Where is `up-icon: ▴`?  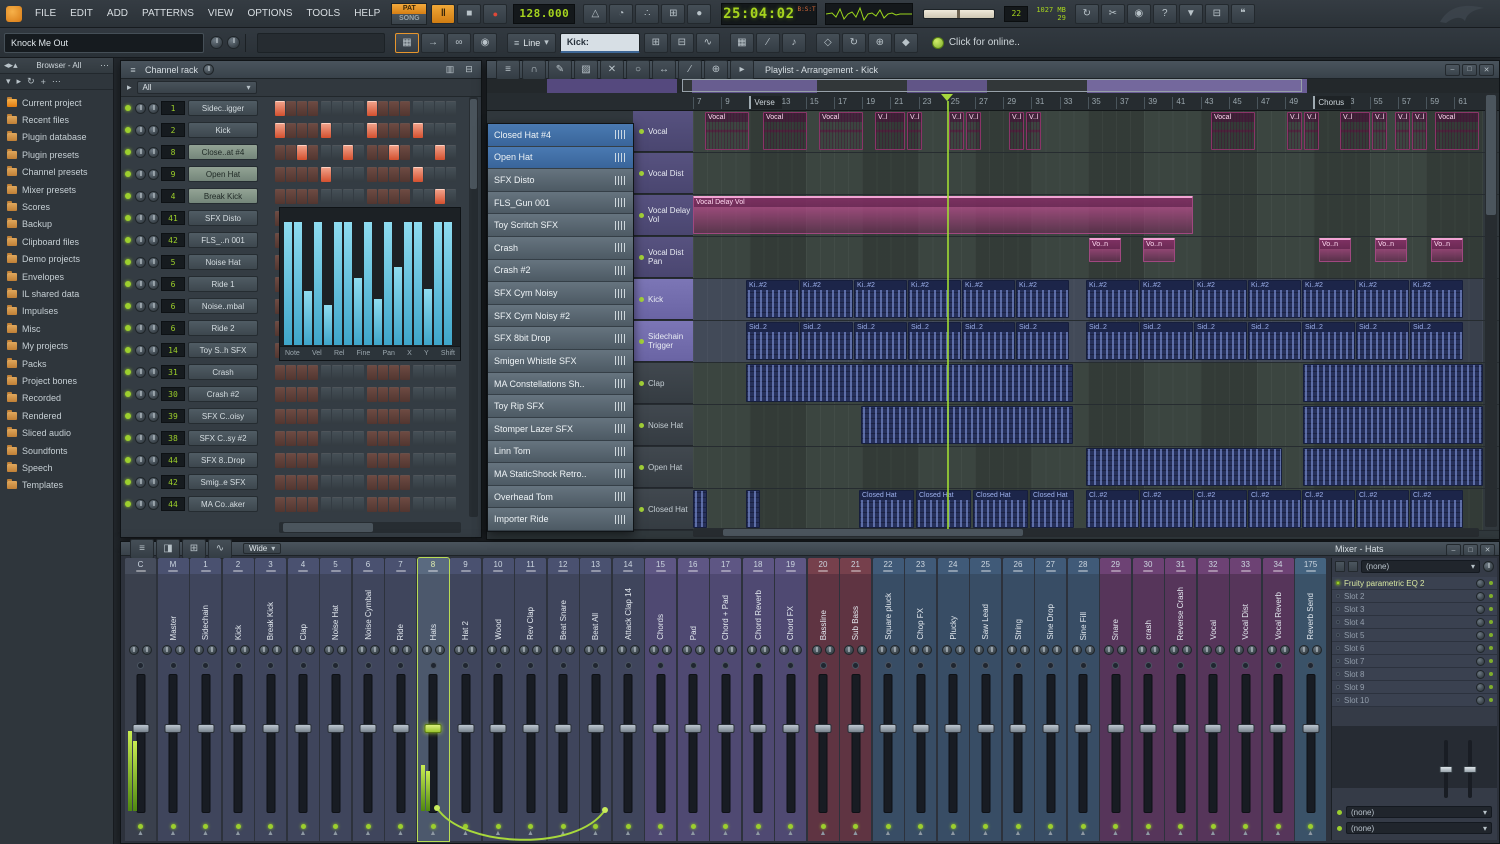
up-icon: ▴ is located at coordinates (15, 65).